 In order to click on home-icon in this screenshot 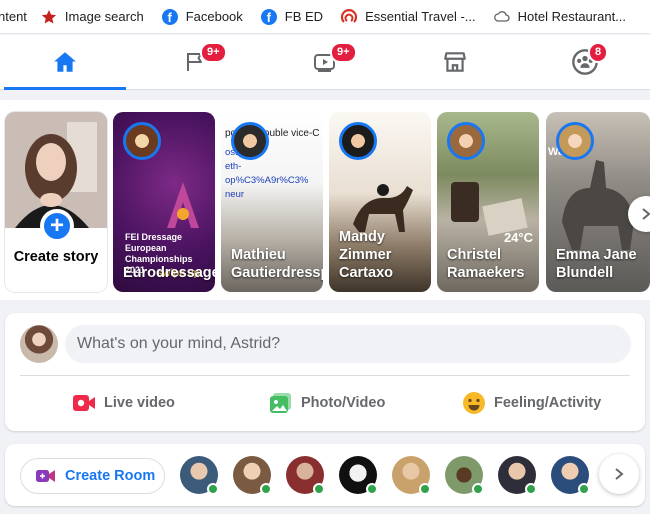, I will do `click(65, 62)`.